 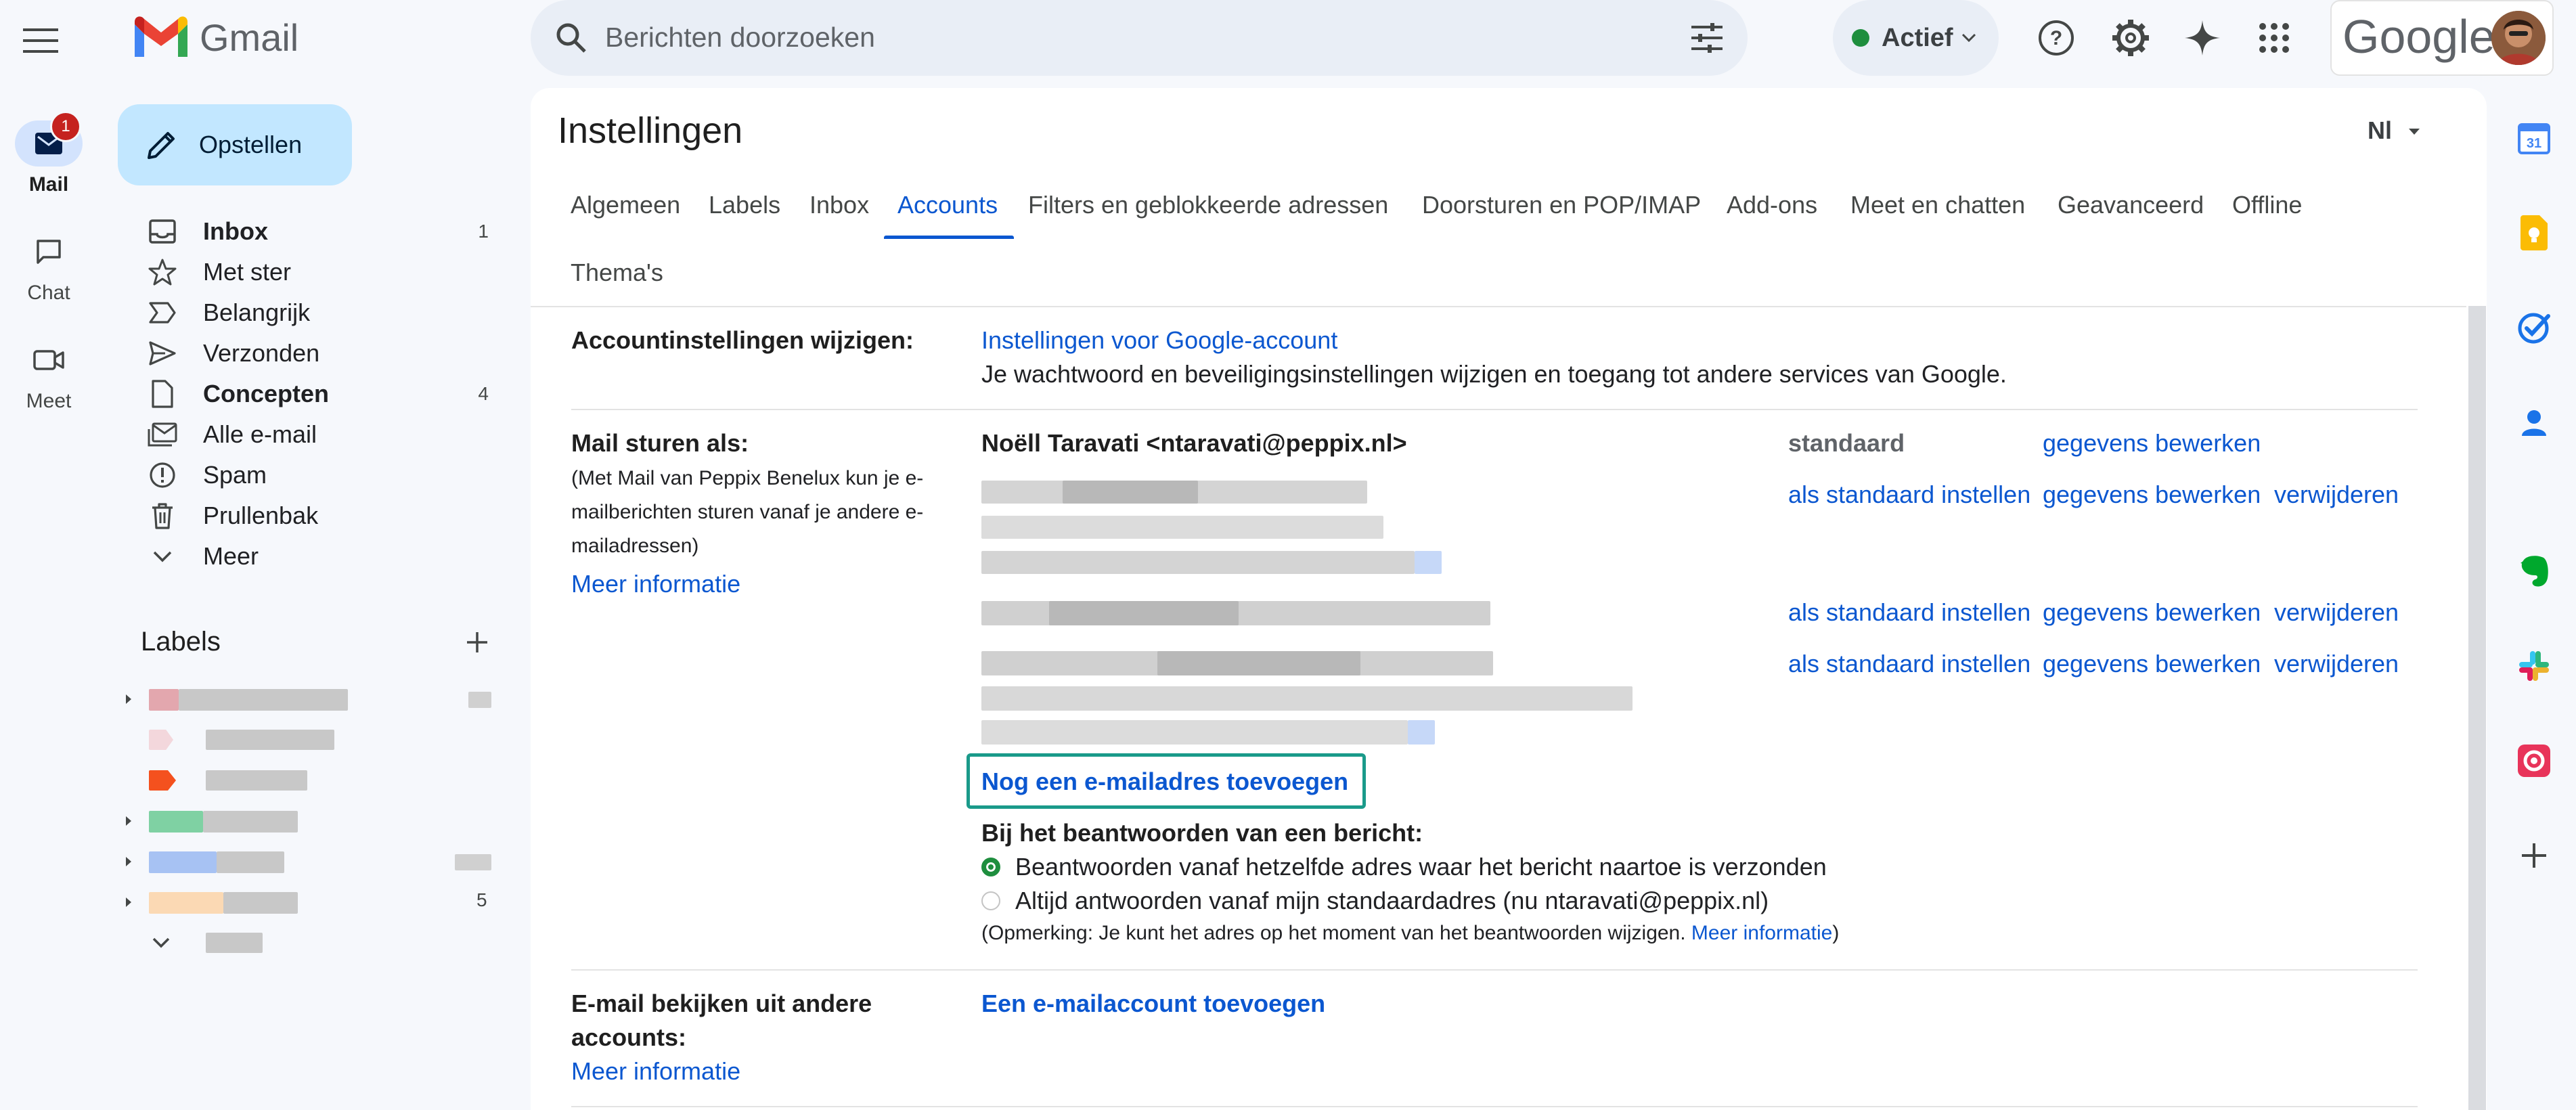 What do you see at coordinates (40, 40) in the screenshot?
I see `main-menu-button` at bounding box center [40, 40].